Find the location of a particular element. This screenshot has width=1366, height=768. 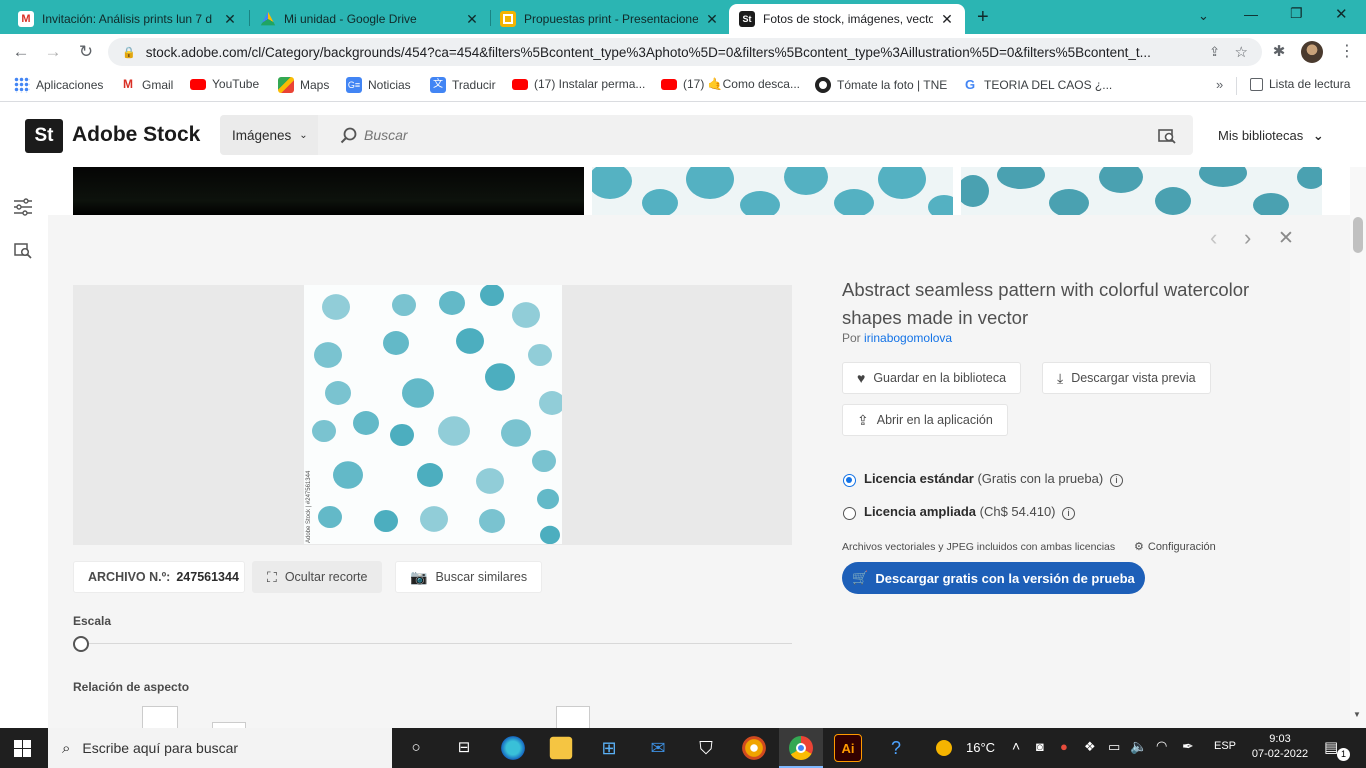

tray-chevron-up-icon: ˄ is located at coordinates (1016, 746).